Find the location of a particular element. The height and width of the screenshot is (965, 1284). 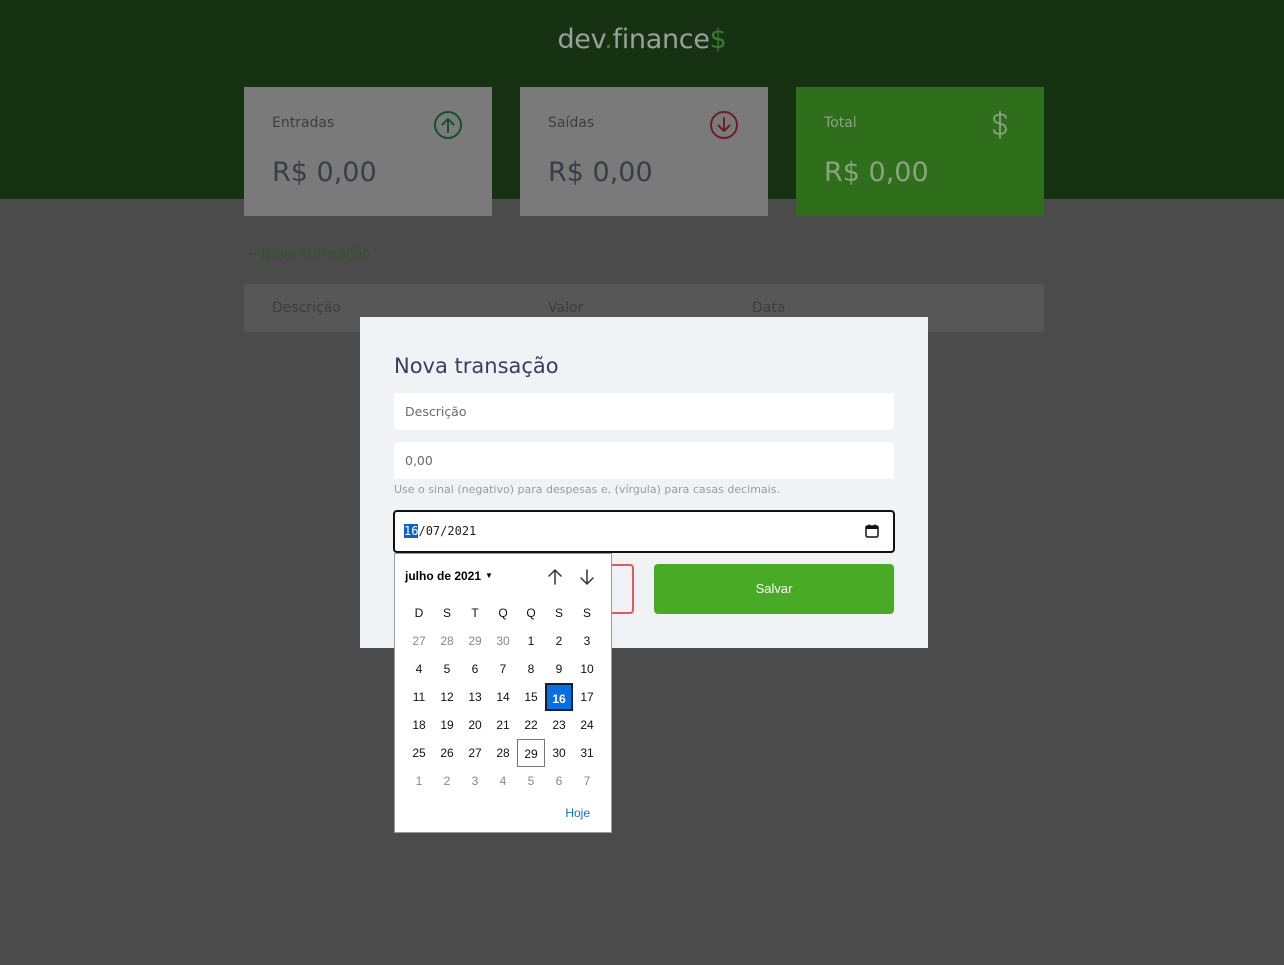

calendar-day: 14 is located at coordinates (503, 697).